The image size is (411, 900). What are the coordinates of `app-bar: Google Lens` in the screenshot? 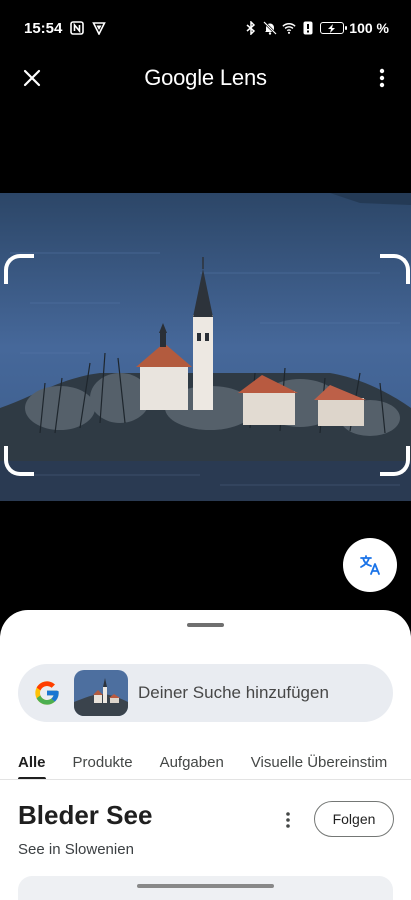 It's located at (205, 78).